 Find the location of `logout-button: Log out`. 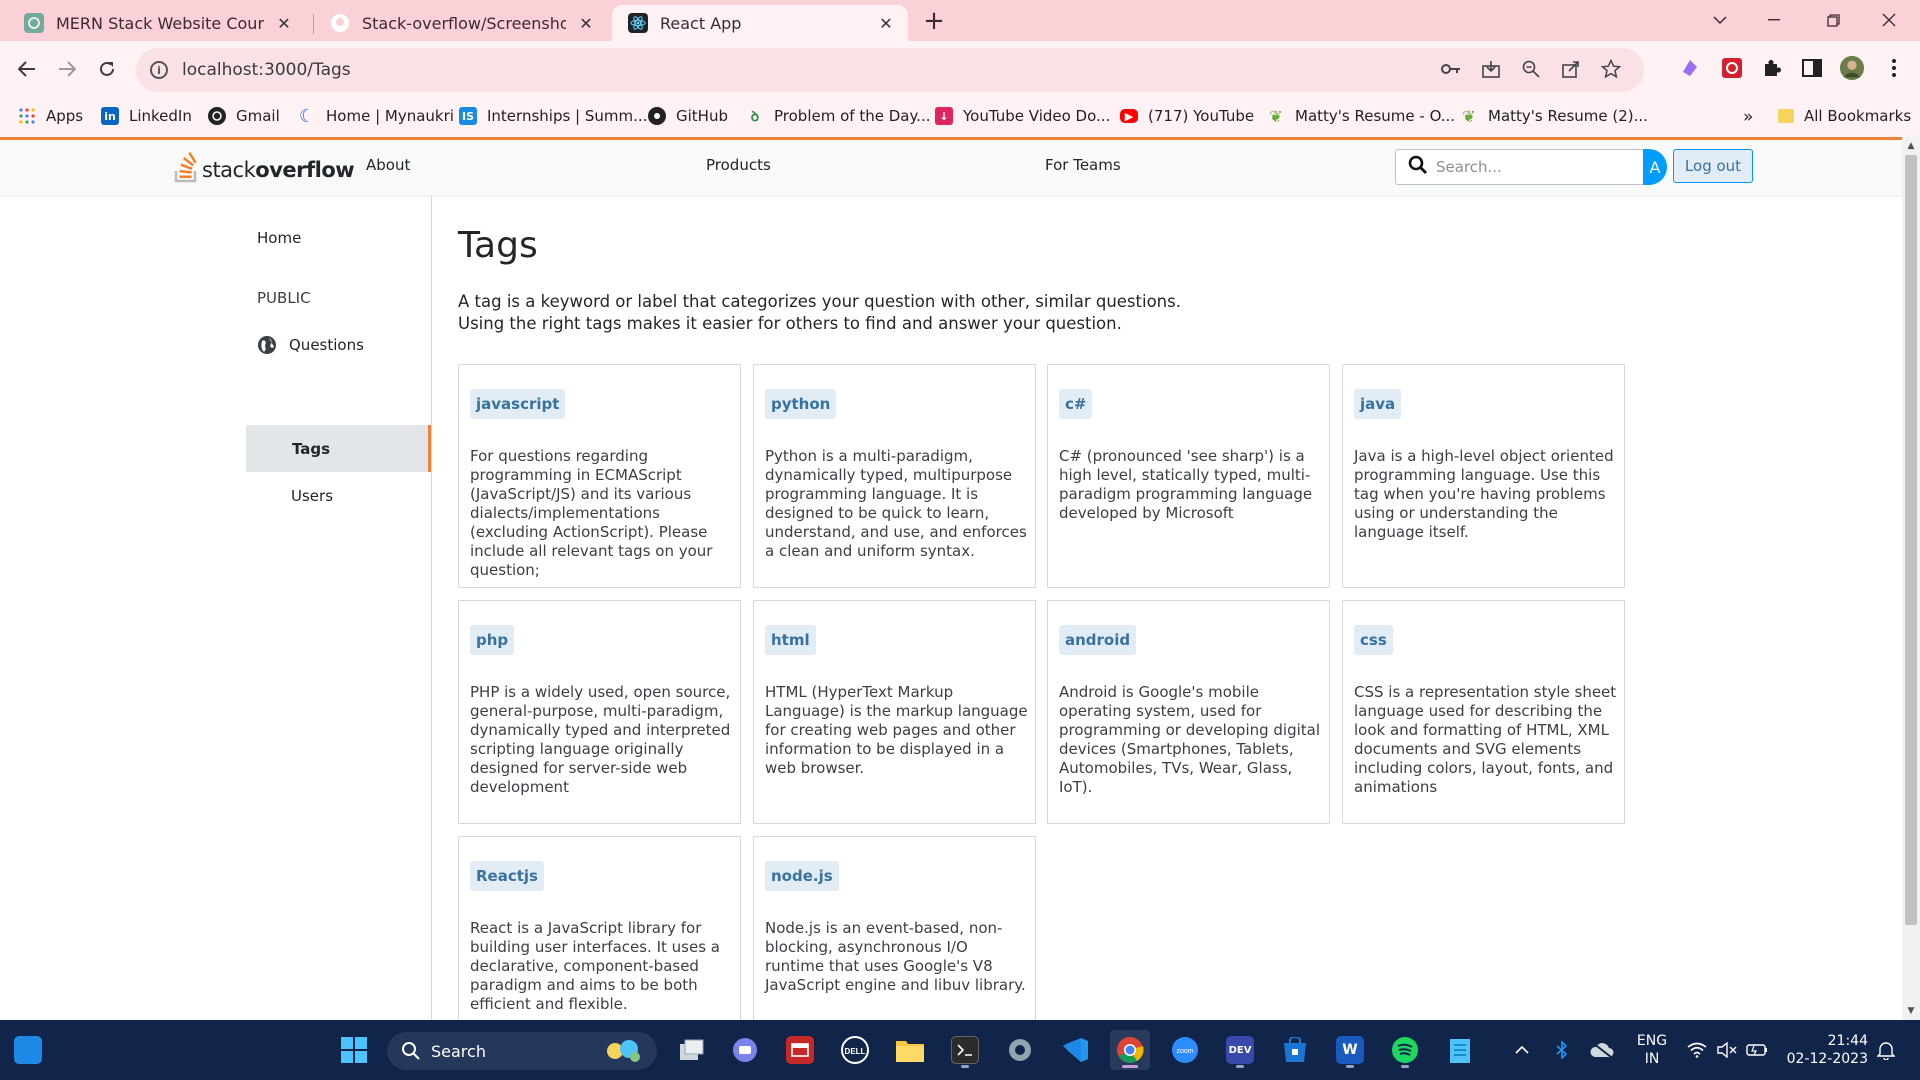

logout-button: Log out is located at coordinates (1713, 166).